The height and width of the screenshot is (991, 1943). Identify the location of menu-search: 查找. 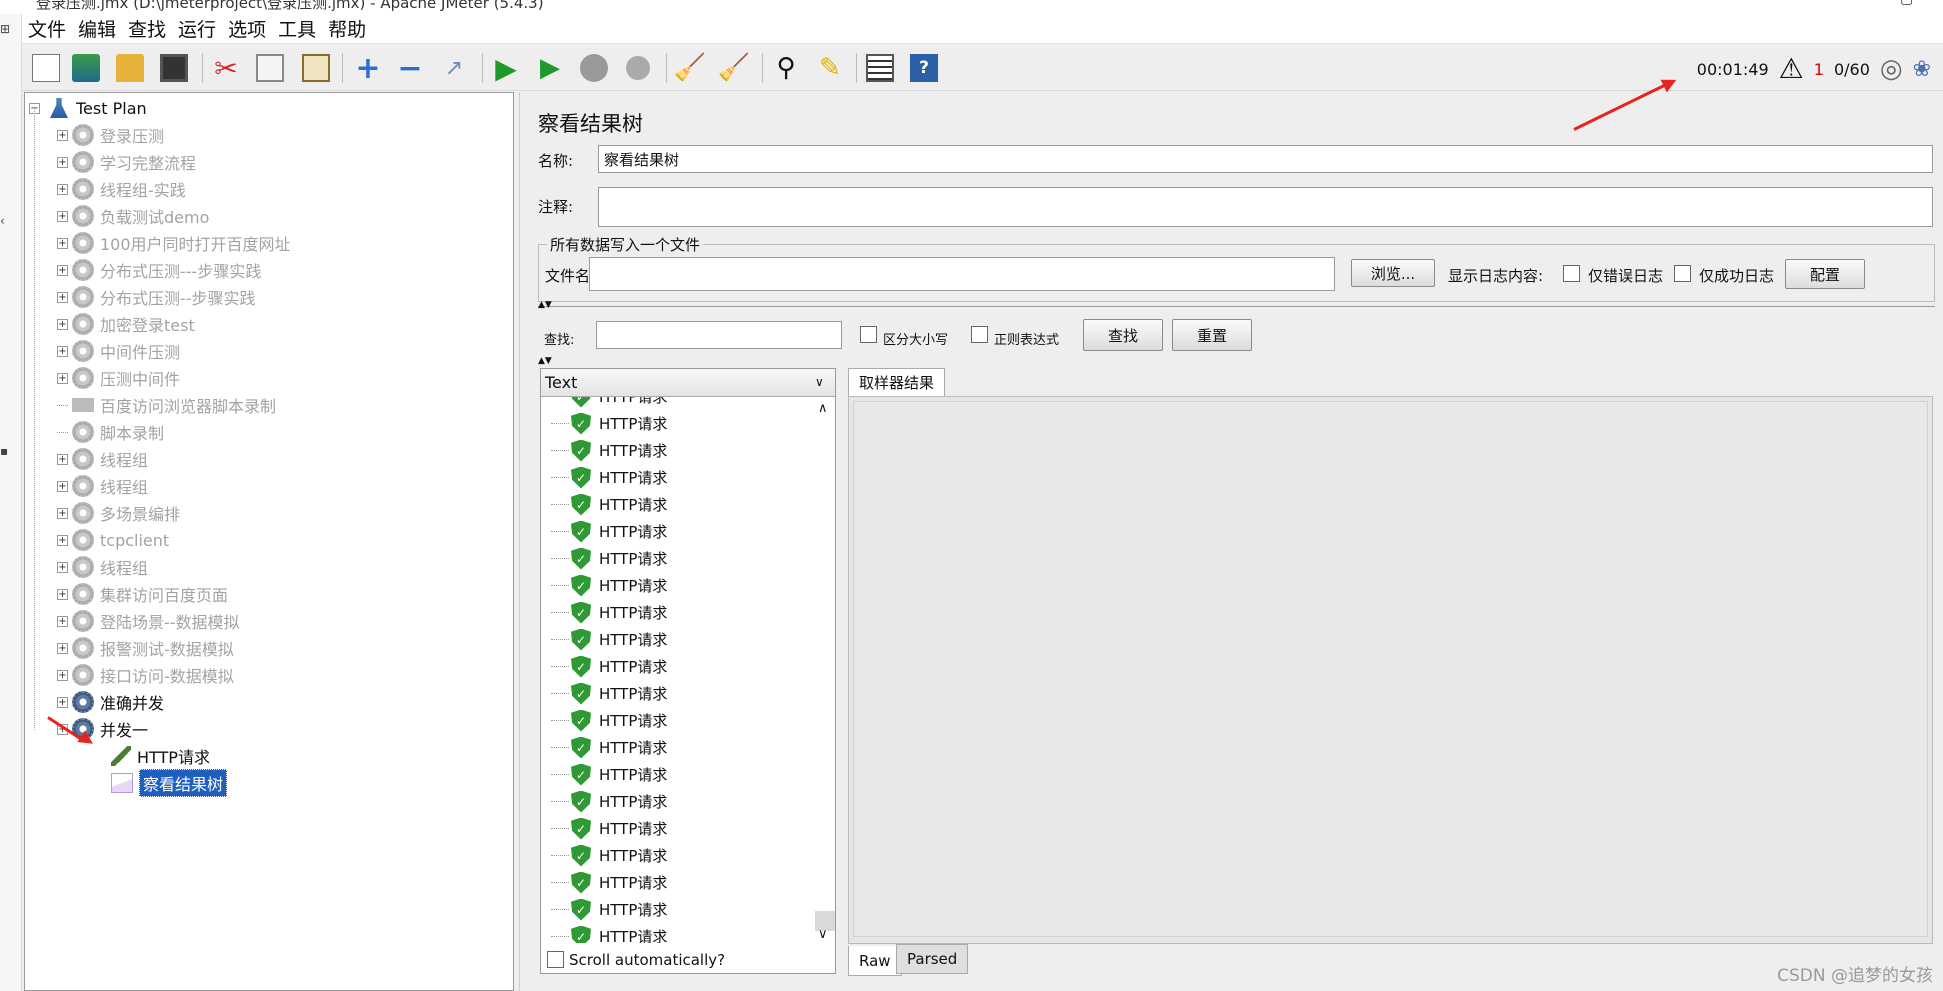
(147, 28).